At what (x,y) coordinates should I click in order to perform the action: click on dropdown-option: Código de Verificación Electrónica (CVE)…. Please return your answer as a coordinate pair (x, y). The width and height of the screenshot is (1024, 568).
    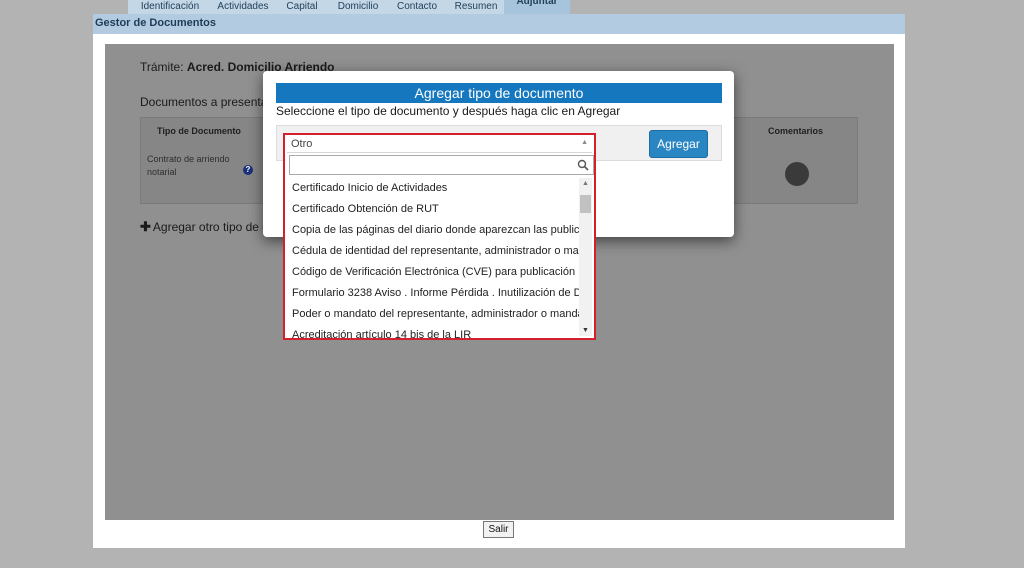
    Looking at the image, I should click on (433, 272).